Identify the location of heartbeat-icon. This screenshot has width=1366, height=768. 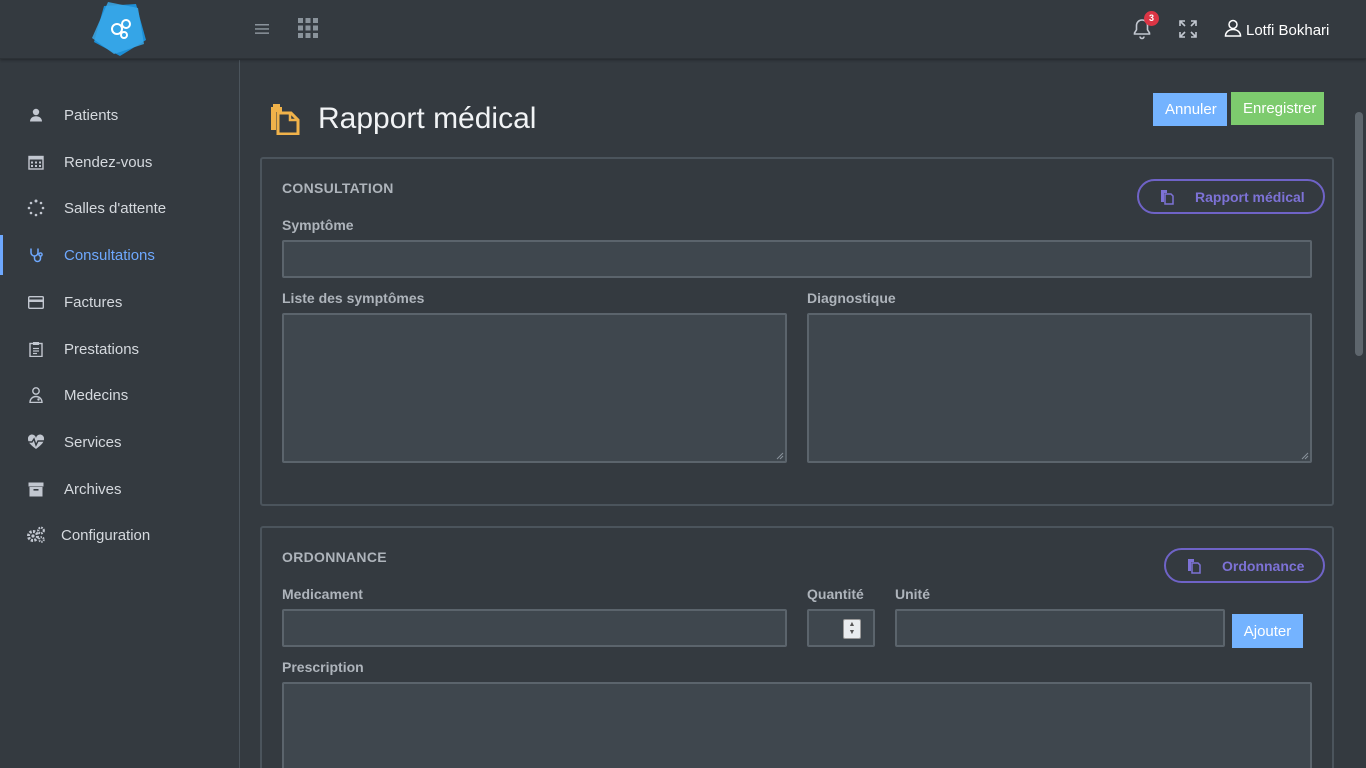
(36, 442).